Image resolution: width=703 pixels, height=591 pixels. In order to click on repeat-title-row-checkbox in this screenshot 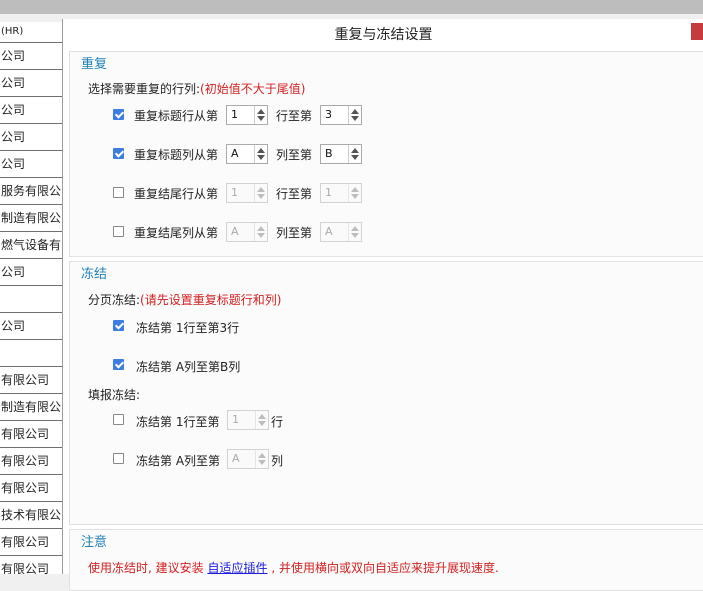, I will do `click(118, 114)`.